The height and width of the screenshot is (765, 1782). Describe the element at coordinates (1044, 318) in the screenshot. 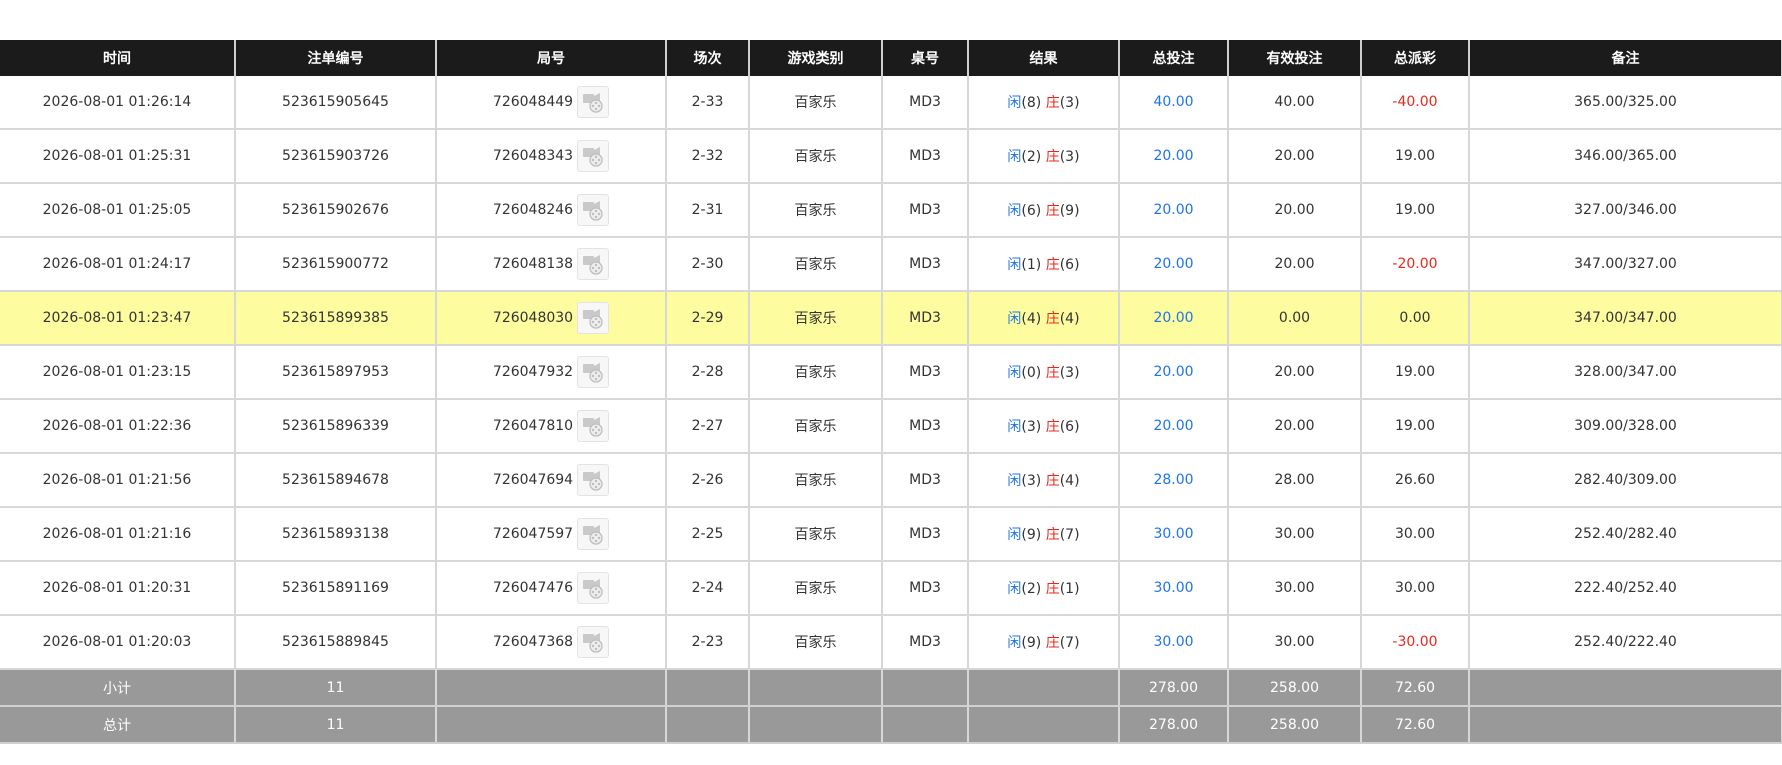

I see `cell-result: 闲(4) 庄(4)` at that location.